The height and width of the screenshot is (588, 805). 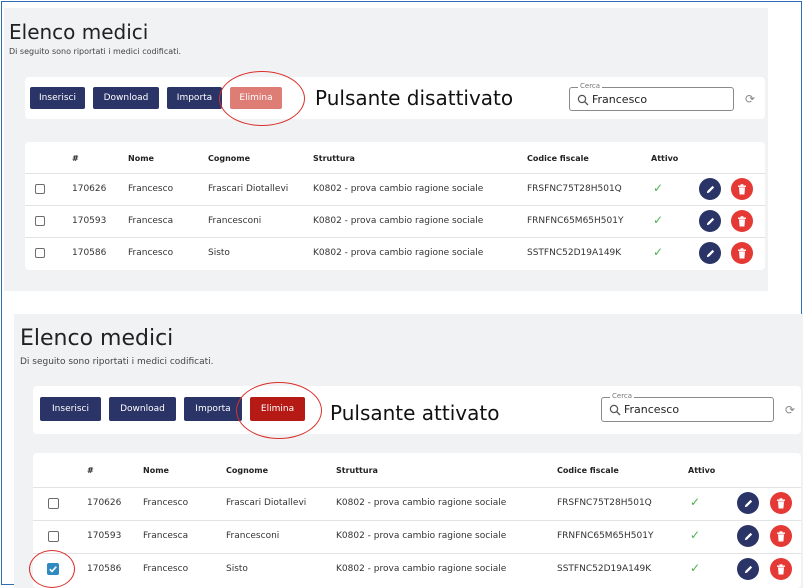 I want to click on annotation-label: Pulsante disattivato, so click(x=414, y=98).